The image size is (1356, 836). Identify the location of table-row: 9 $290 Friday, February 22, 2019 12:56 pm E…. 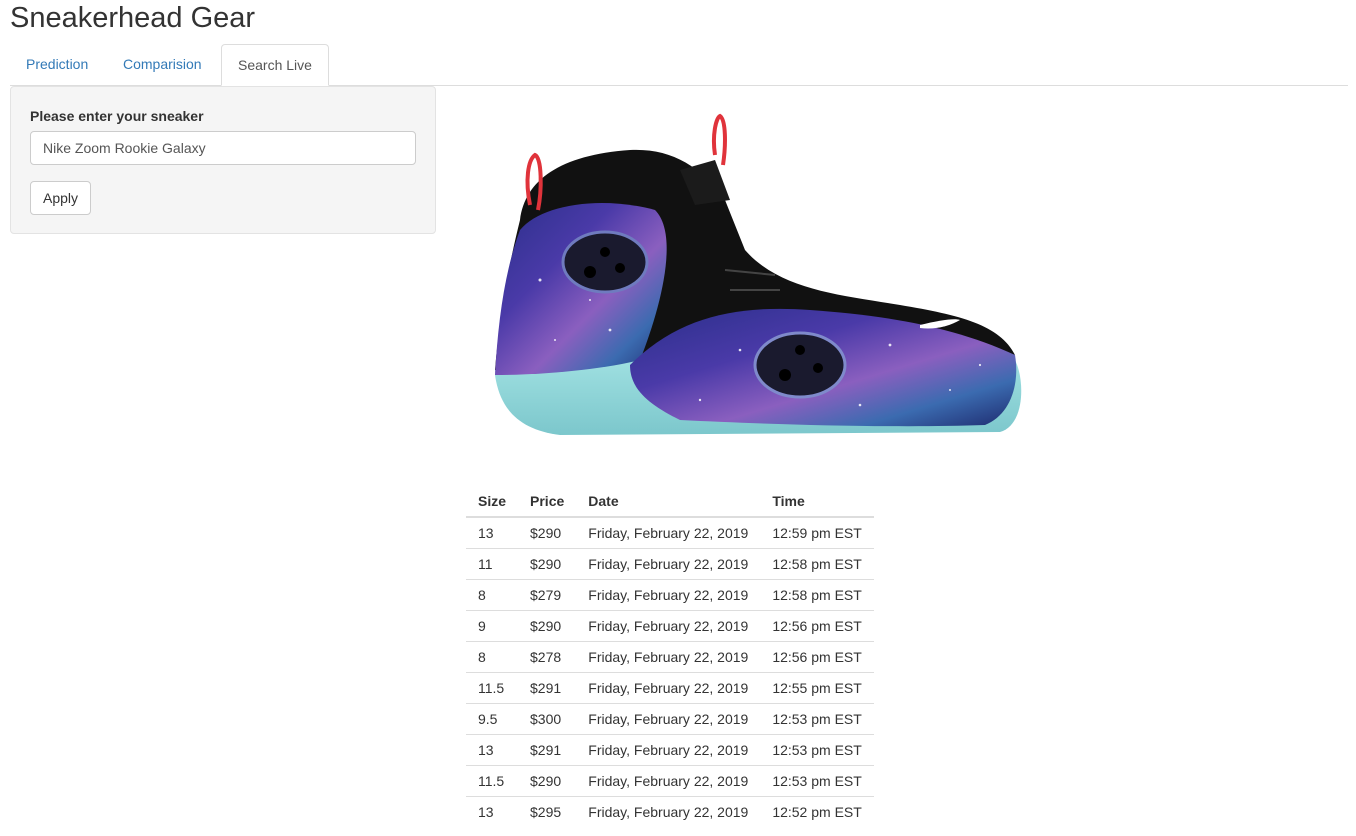
(670, 626).